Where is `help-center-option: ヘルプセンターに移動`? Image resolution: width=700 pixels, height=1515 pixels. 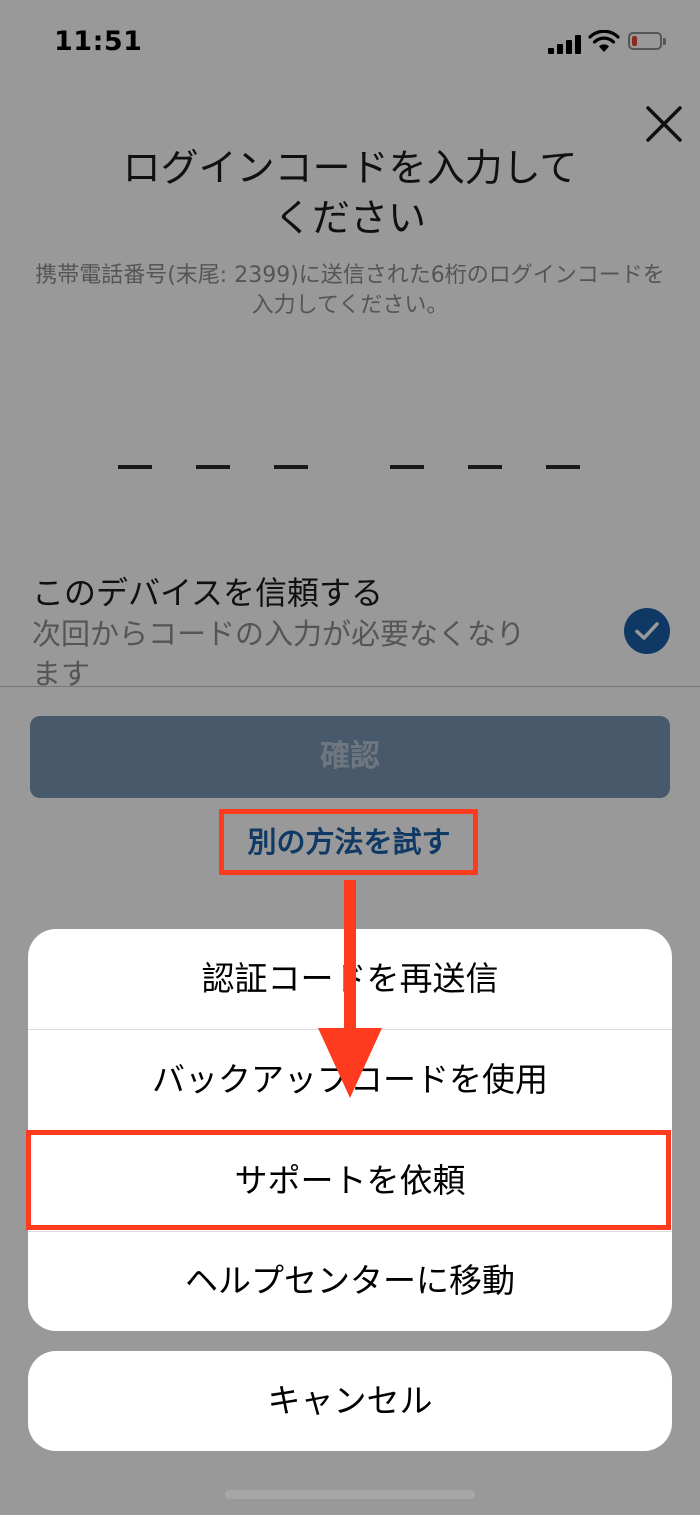 help-center-option: ヘルプセンターに移動 is located at coordinates (350, 1281).